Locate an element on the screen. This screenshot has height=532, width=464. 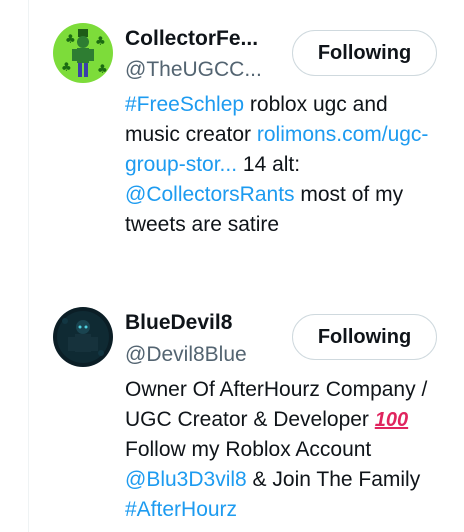
hashtag-link: #AfterHourz is located at coordinates (181, 509).